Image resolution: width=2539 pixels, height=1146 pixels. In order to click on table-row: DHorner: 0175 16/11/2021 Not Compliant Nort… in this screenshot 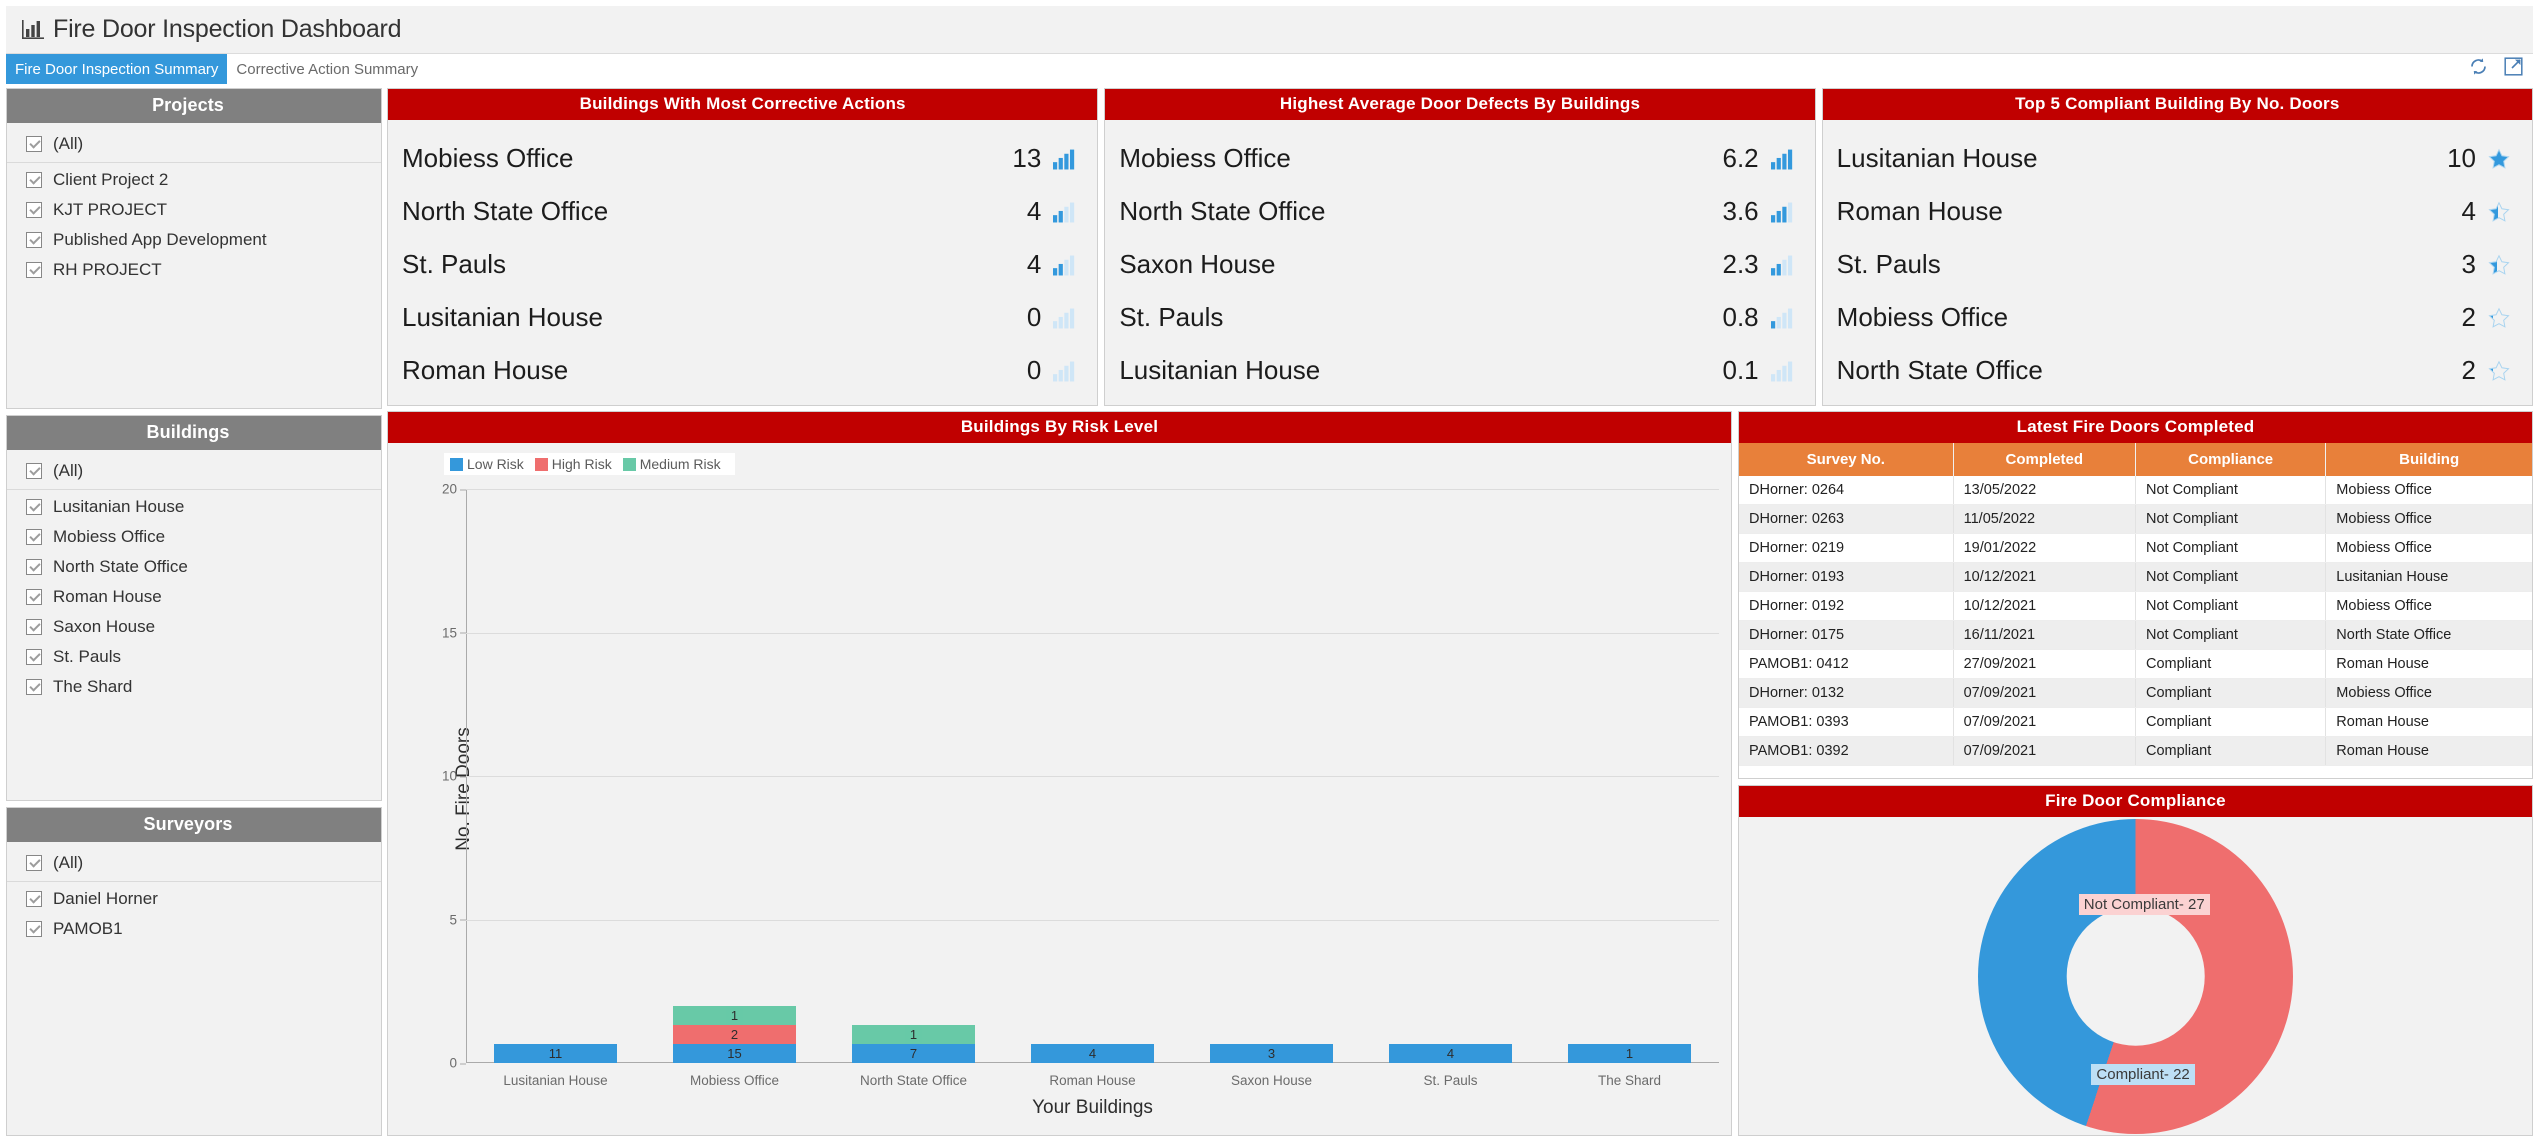, I will do `click(2135, 635)`.